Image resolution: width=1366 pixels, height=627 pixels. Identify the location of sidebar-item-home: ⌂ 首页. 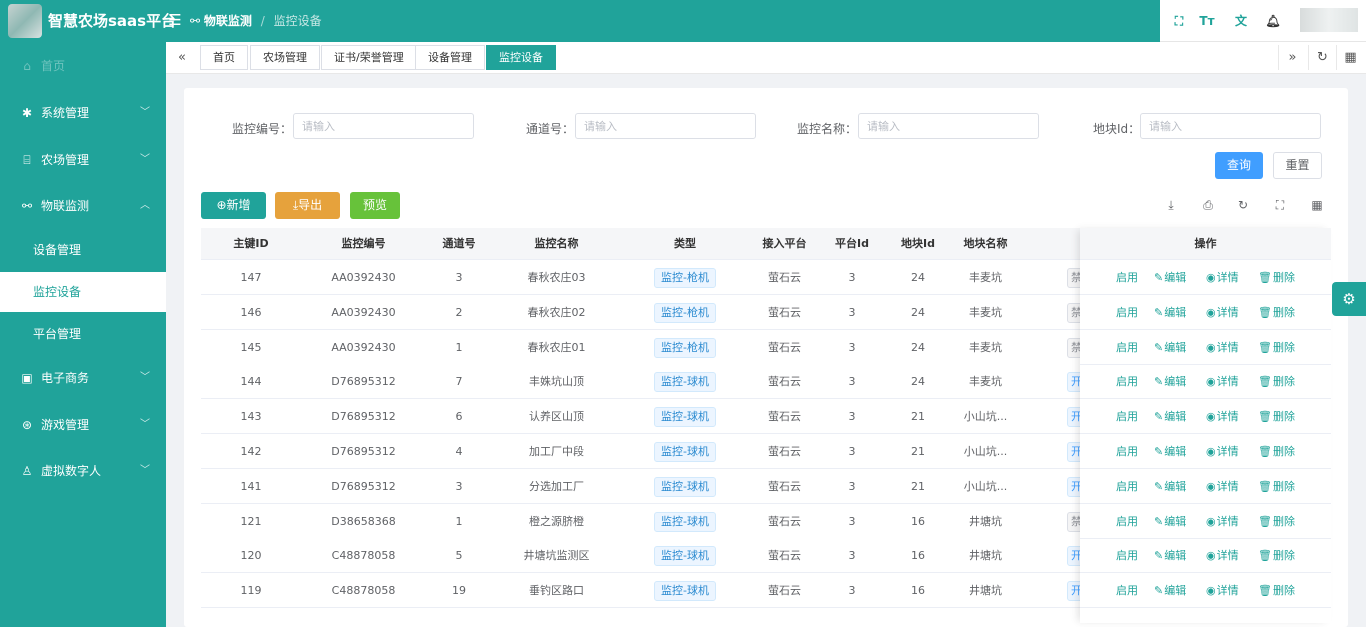
(83, 66).